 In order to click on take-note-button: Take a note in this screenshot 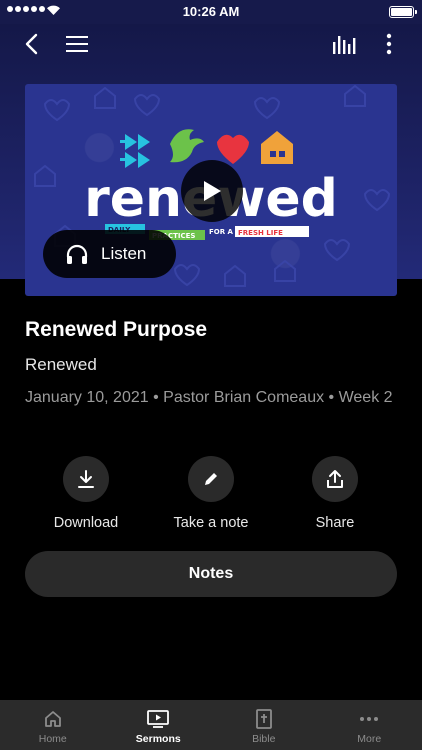, I will do `click(211, 493)`.